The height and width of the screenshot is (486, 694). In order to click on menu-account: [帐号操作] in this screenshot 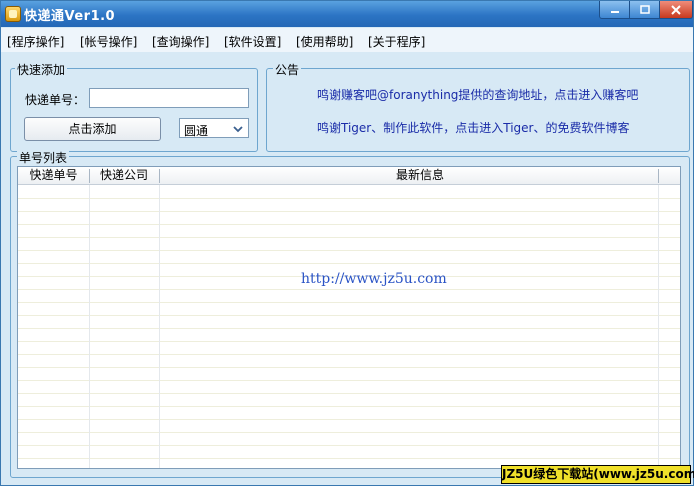, I will do `click(108, 41)`.